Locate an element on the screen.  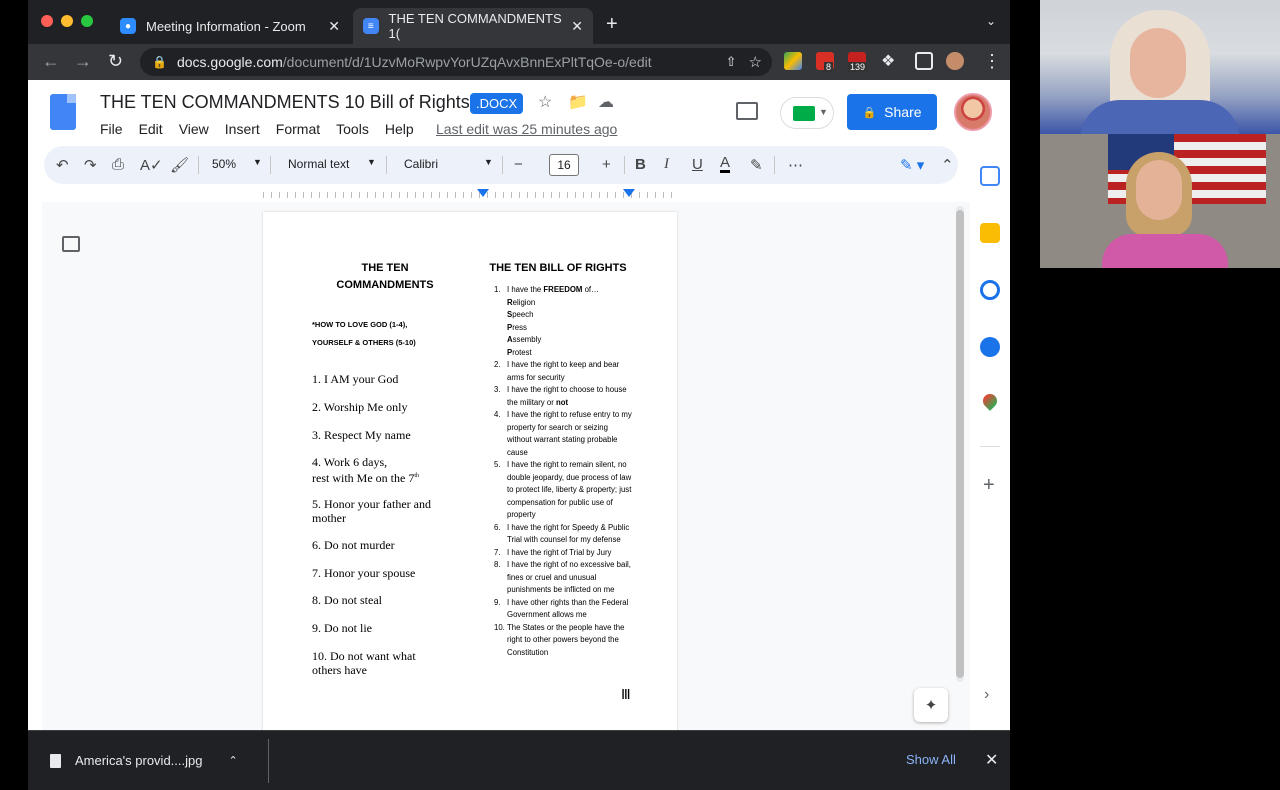
increase-font-size-button: + is located at coordinates (606, 164).